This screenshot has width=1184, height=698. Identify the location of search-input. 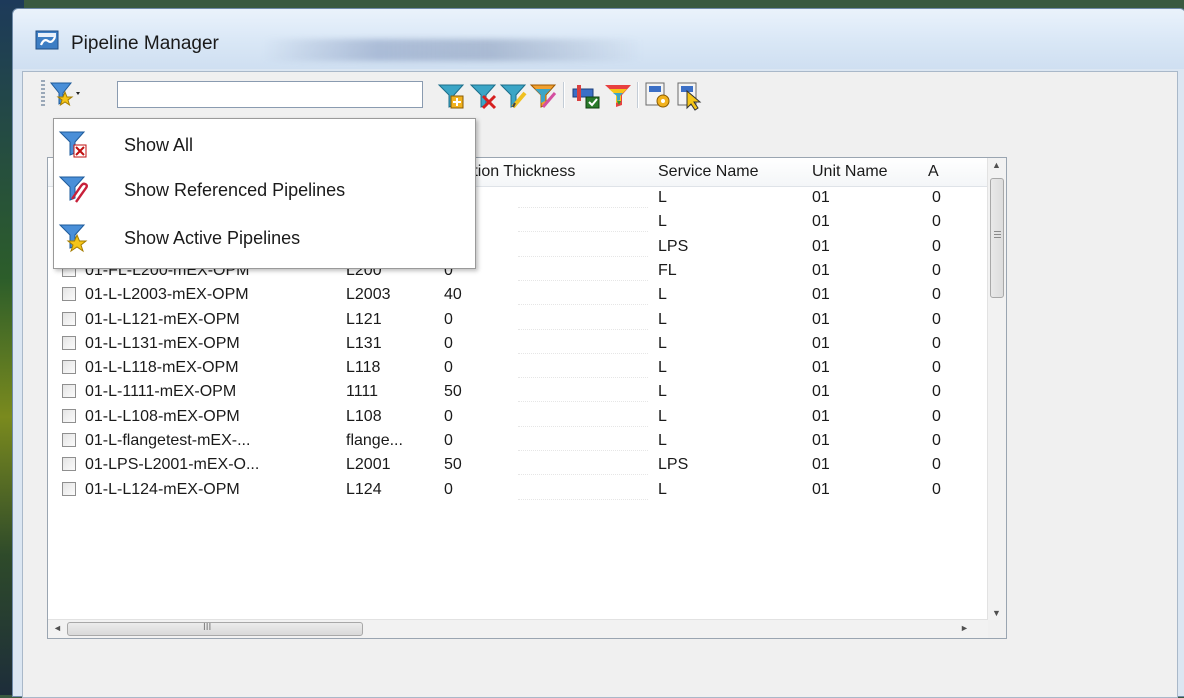
(270, 94).